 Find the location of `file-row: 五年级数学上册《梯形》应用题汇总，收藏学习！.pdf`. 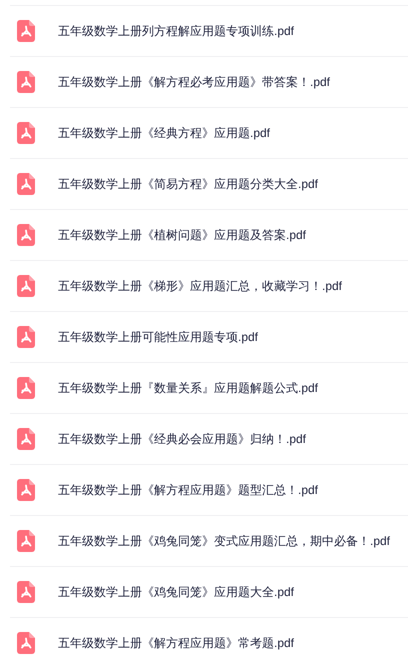

file-row: 五年级数学上册《梯形》应用题汇总，收藏学习！.pdf is located at coordinates (209, 285).